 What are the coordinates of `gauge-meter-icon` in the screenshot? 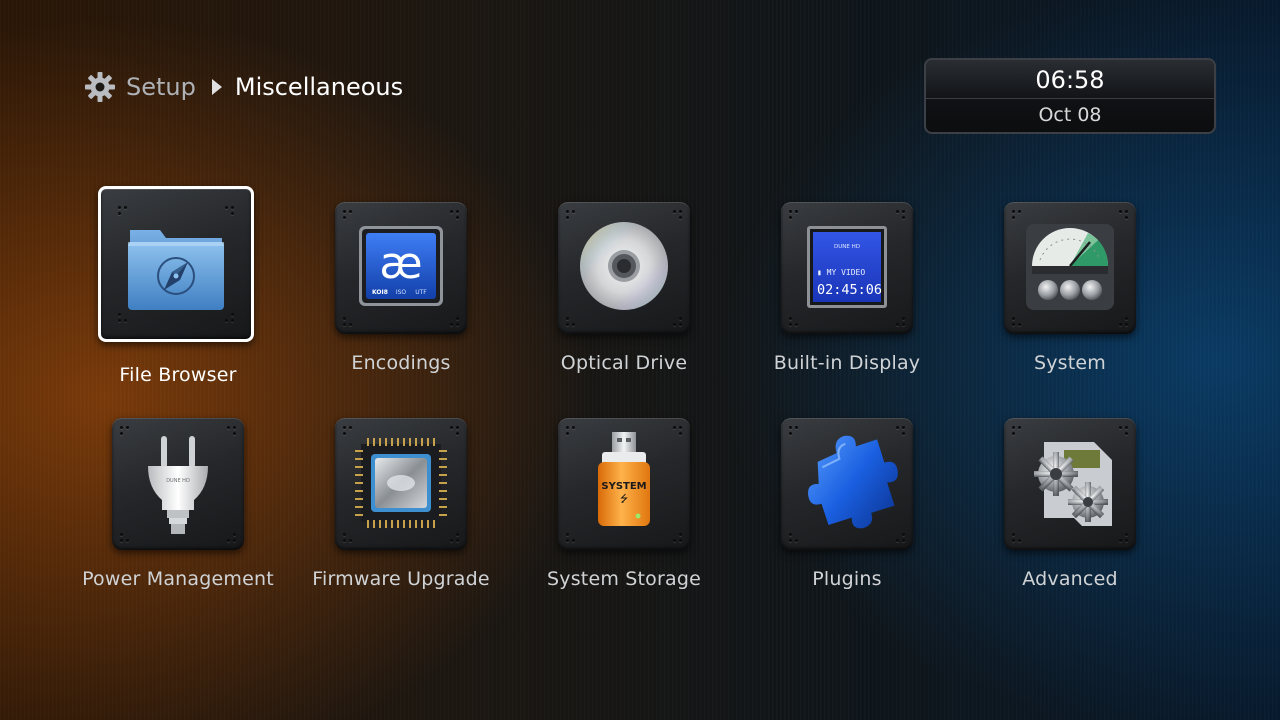 It's located at (1070, 267).